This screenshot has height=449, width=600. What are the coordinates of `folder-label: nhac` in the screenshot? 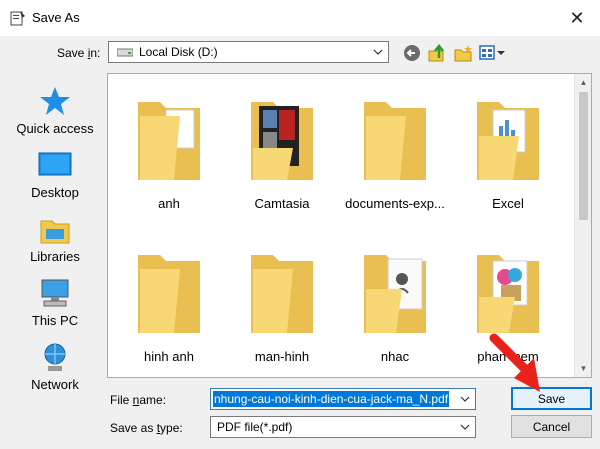 It's located at (395, 356).